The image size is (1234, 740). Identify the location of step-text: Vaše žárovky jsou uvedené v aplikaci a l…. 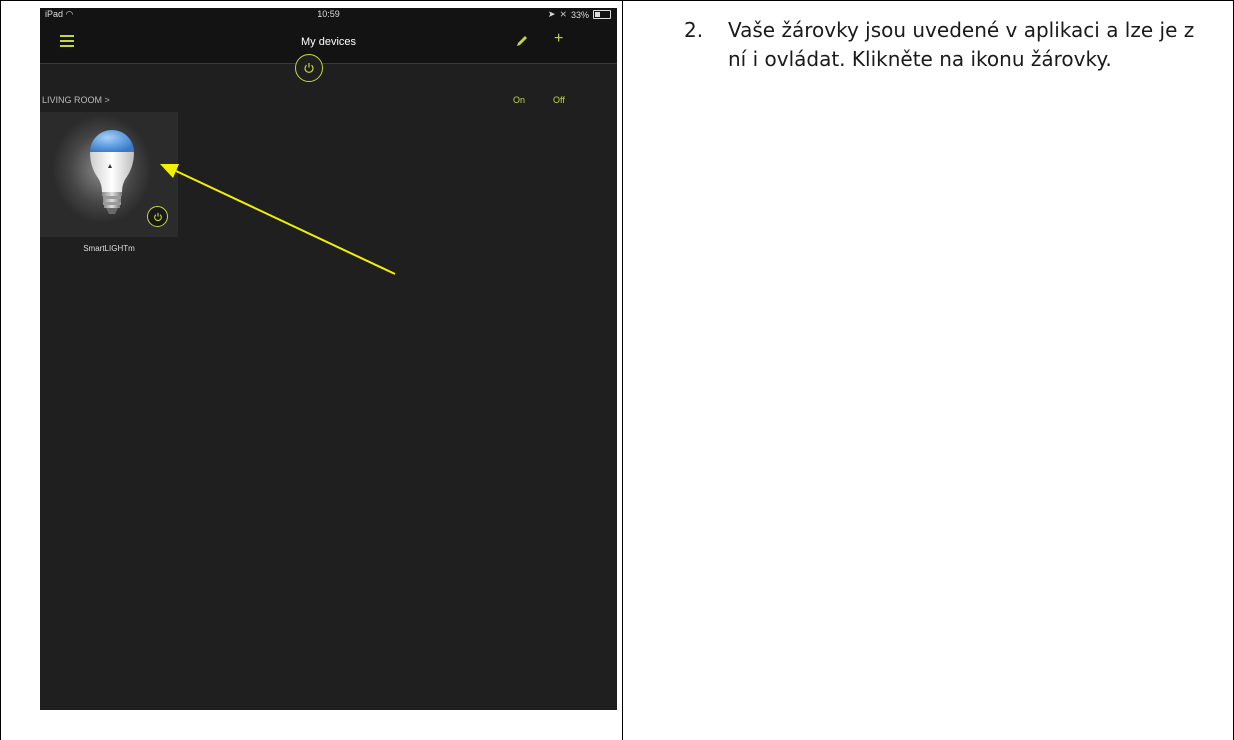
(961, 44).